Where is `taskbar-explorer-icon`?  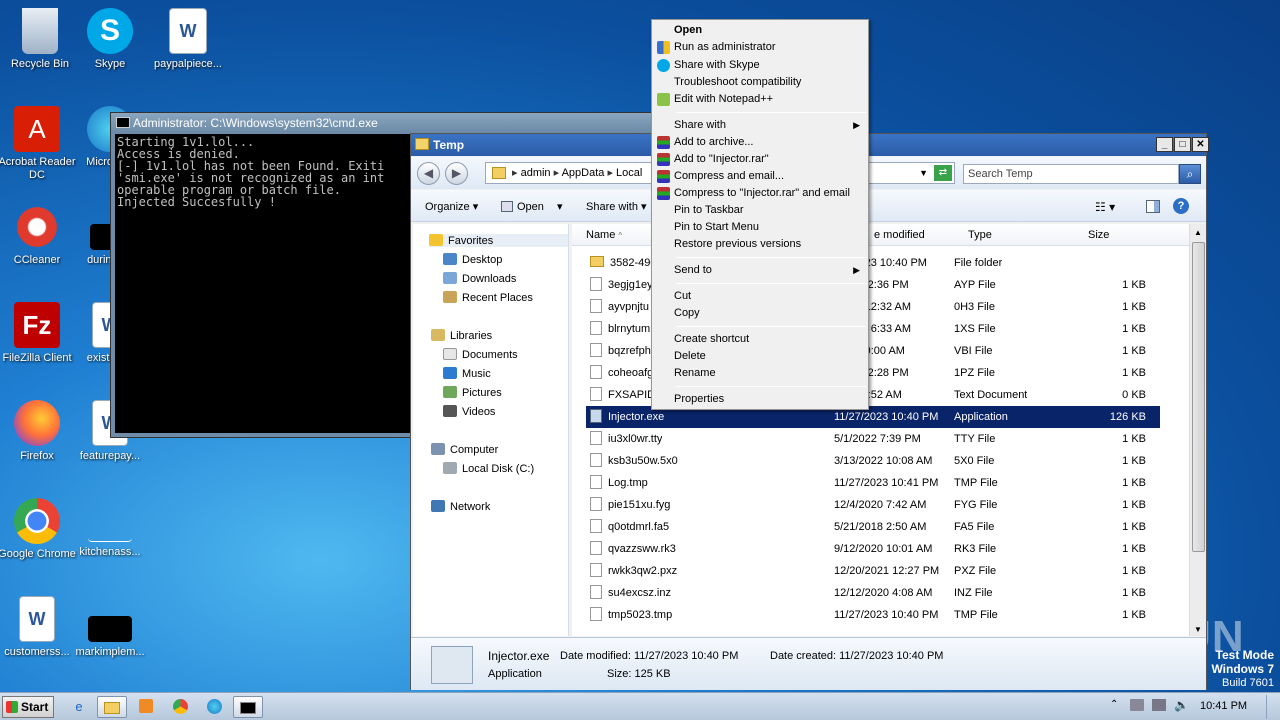
taskbar-explorer-icon is located at coordinates (112, 707).